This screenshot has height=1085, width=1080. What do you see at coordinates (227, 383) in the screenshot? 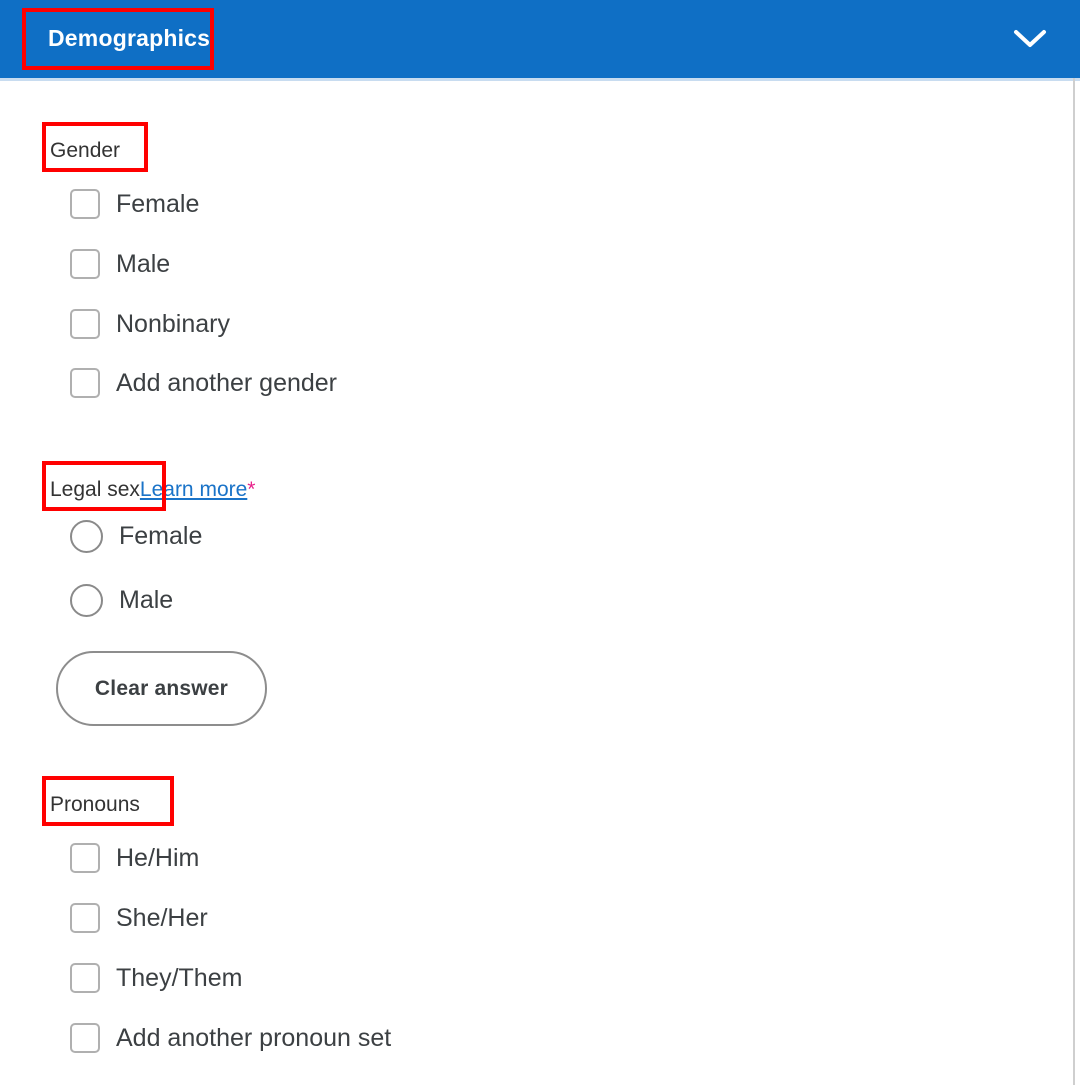
I see `option-label: Add another gender` at bounding box center [227, 383].